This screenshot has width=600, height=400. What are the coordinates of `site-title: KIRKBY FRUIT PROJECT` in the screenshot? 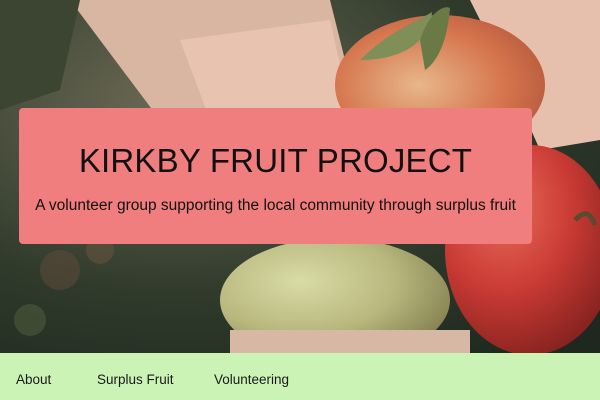 It's located at (275, 160).